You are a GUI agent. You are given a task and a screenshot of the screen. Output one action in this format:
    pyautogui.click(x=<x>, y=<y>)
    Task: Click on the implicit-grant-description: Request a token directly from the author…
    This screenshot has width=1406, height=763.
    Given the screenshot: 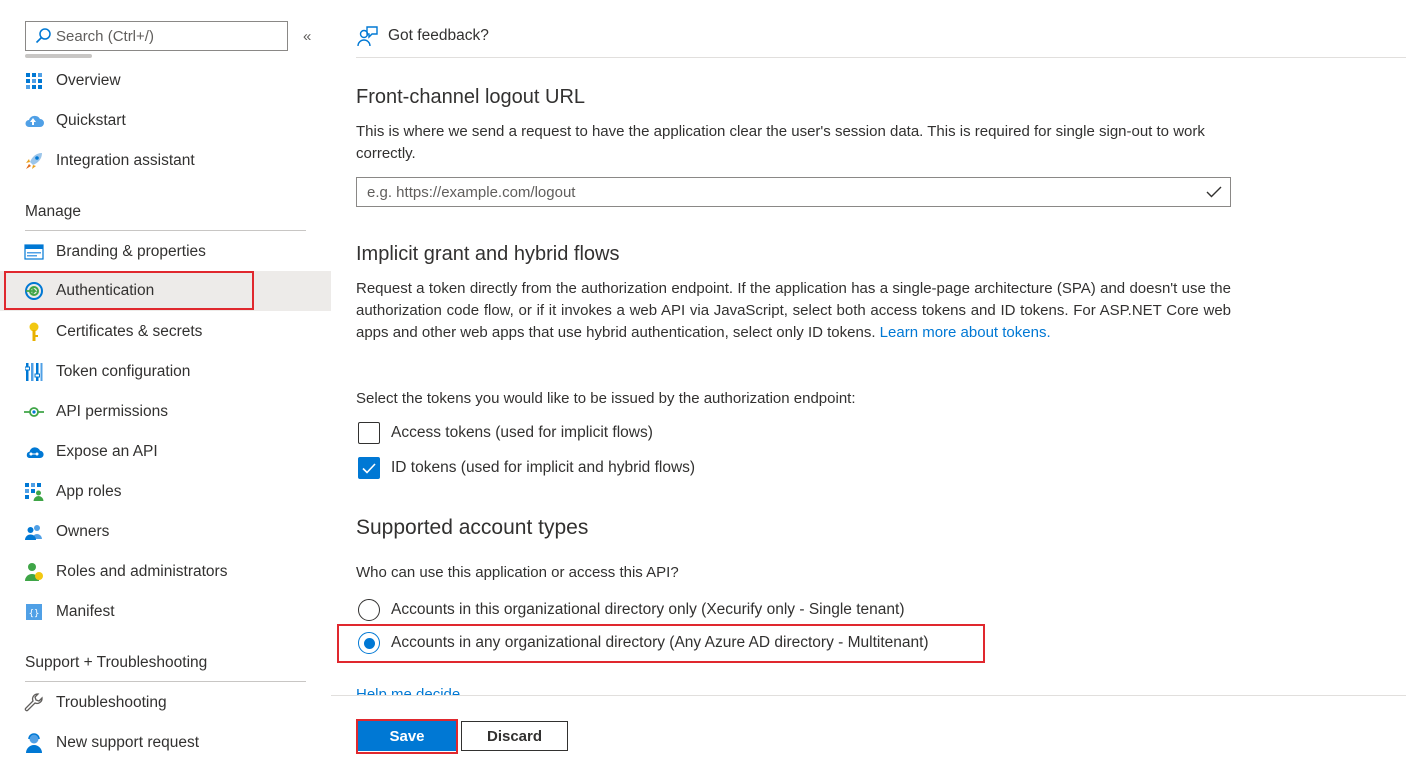 What is the action you would take?
    pyautogui.click(x=793, y=311)
    